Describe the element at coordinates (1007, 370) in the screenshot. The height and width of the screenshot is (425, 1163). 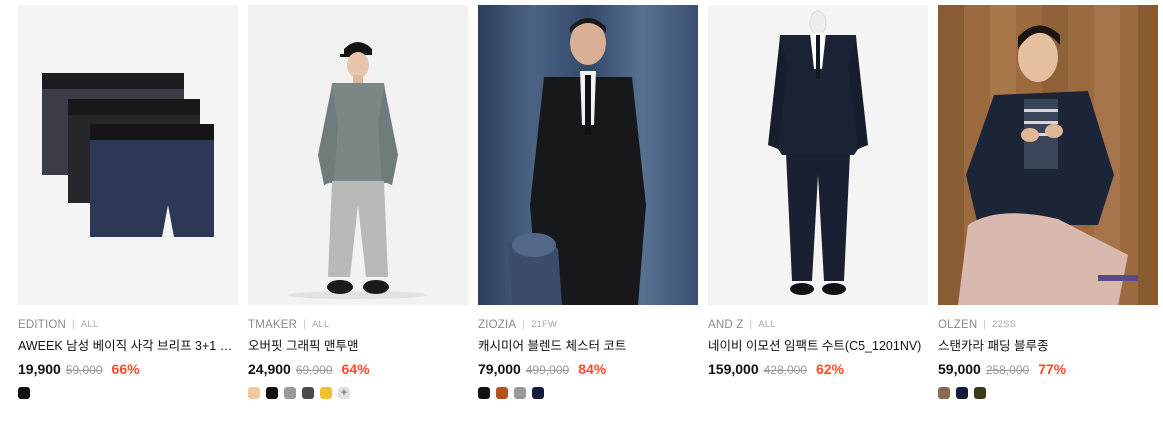
I see `original-price: 258,000` at that location.